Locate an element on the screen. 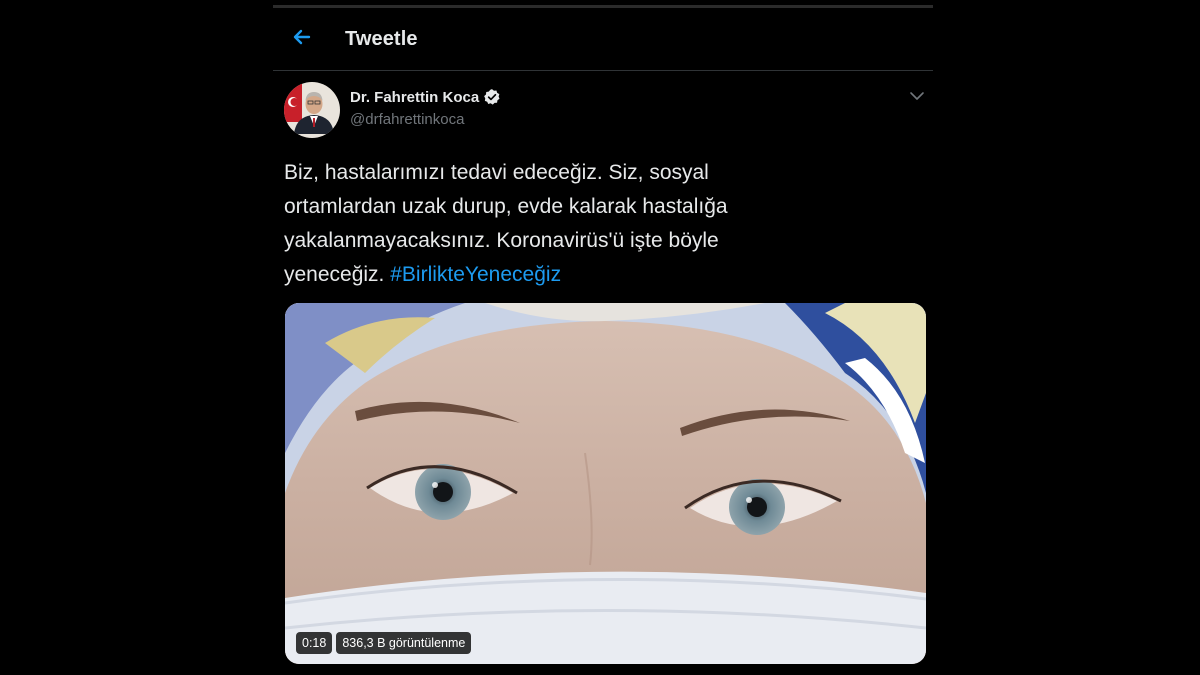 The image size is (1200, 675). video-info: 0:18 836,3 B görüntülenme is located at coordinates (384, 643).